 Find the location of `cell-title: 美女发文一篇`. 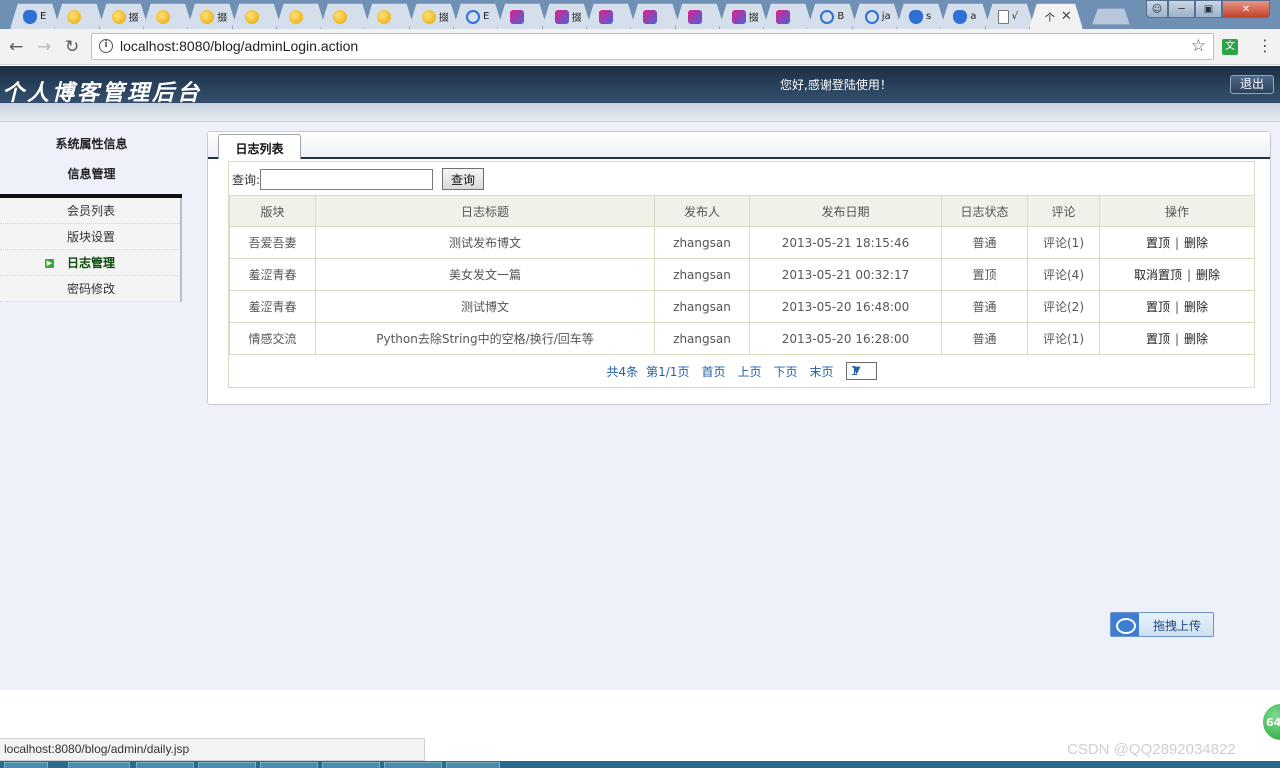

cell-title: 美女发文一篇 is located at coordinates (485, 274).